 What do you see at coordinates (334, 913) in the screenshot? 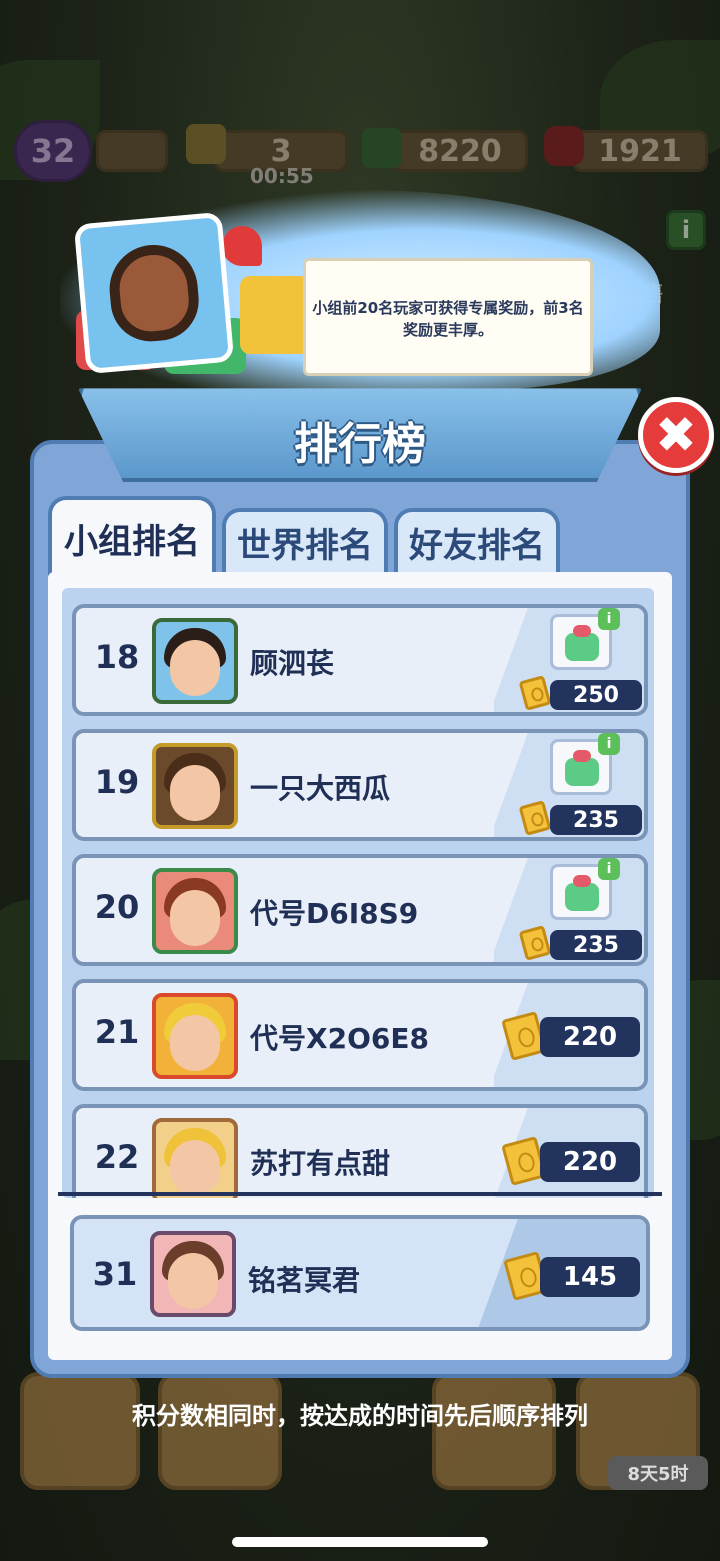
I see `player-name: 代号D6I8S9` at bounding box center [334, 913].